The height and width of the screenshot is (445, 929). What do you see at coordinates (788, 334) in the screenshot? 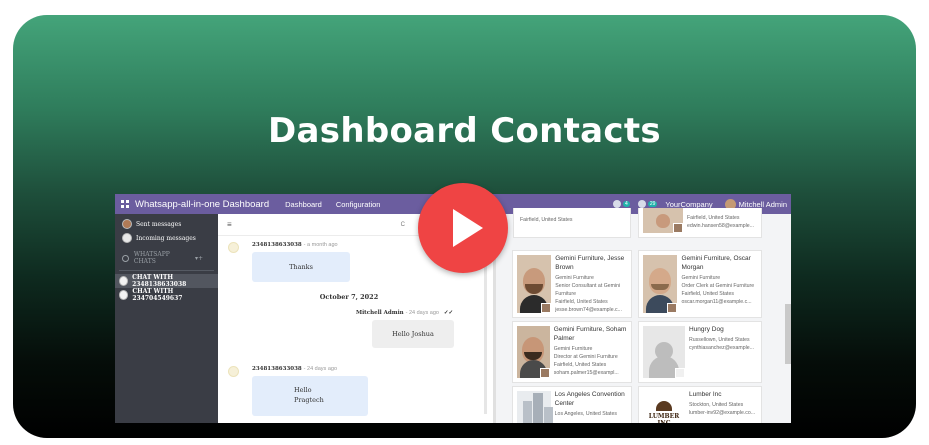
I see `contacts-scrollbar` at bounding box center [788, 334].